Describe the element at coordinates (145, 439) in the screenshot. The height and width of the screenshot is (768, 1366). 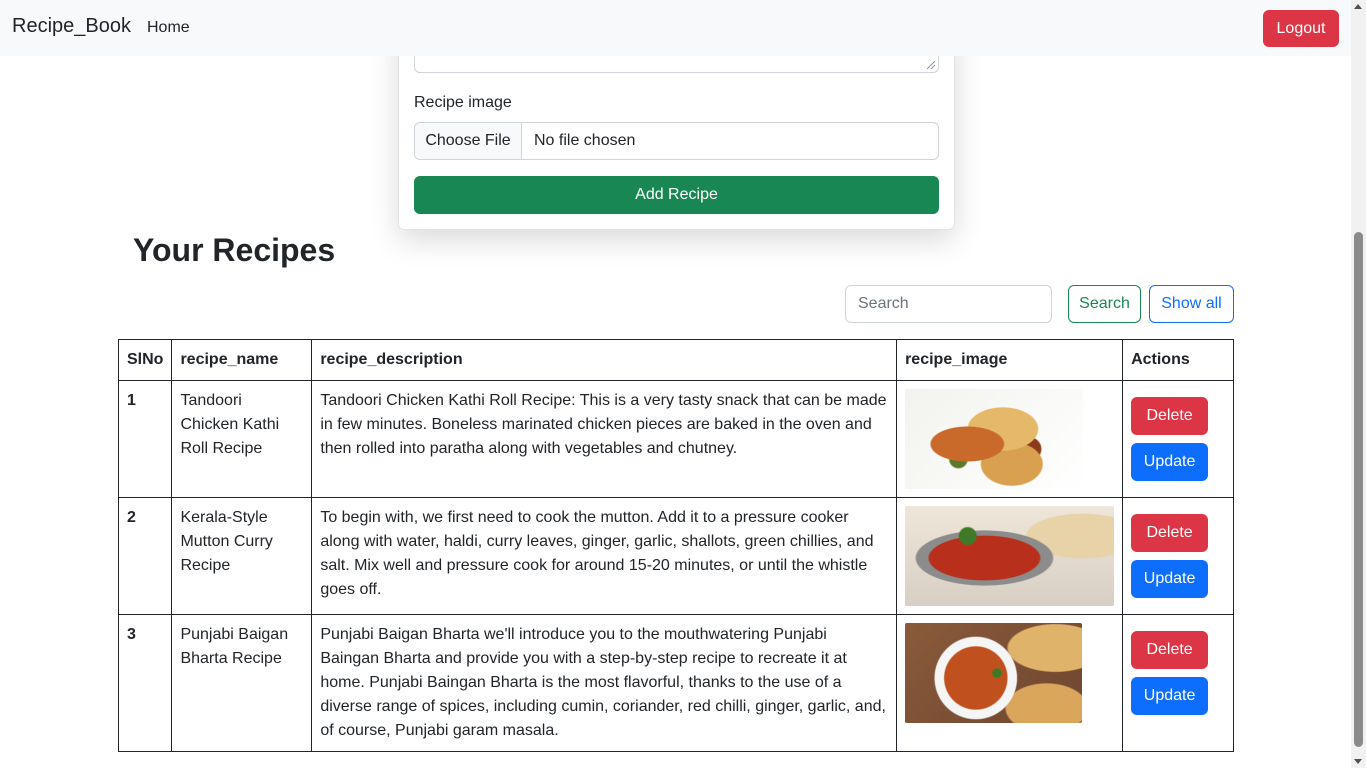
I see `row-slno: 1` at that location.